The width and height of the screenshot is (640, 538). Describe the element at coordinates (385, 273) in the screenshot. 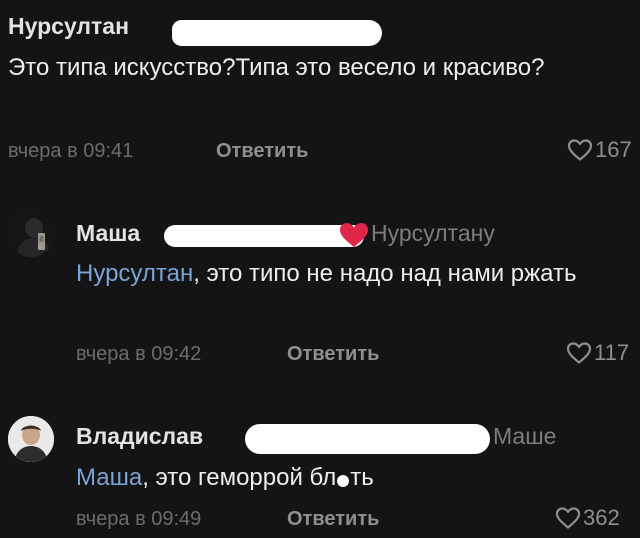

I see `comment-body: , это типо не надо над нами ржать` at that location.